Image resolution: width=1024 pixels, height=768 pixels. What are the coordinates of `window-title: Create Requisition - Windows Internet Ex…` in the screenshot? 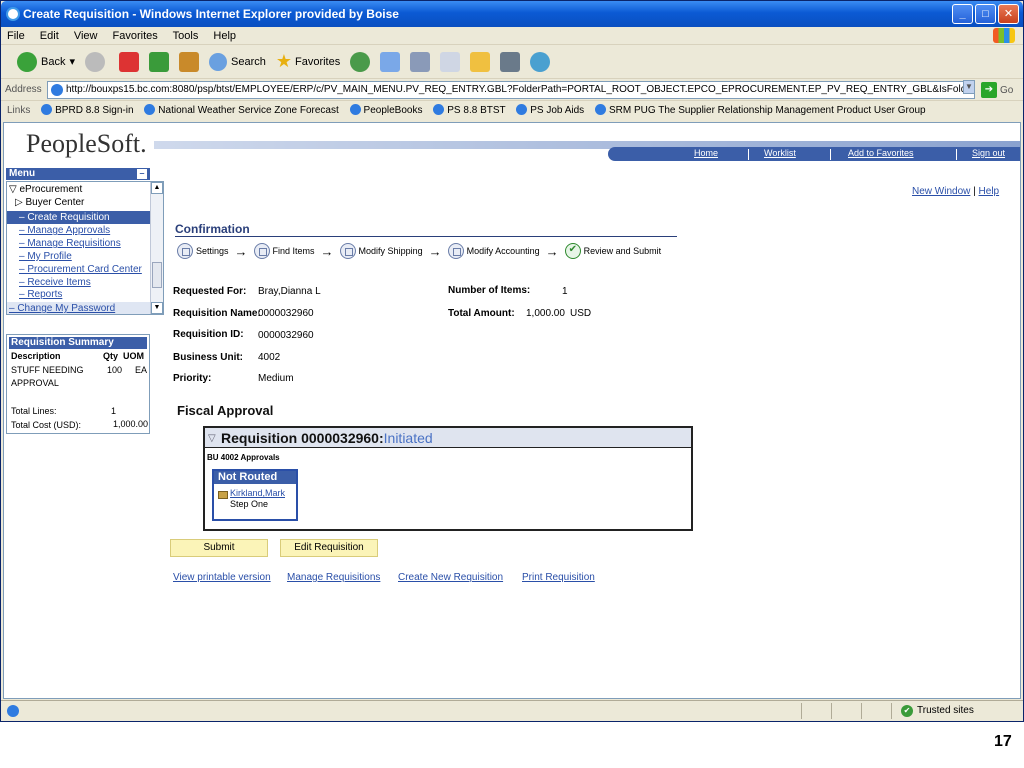 It's located at (211, 14).